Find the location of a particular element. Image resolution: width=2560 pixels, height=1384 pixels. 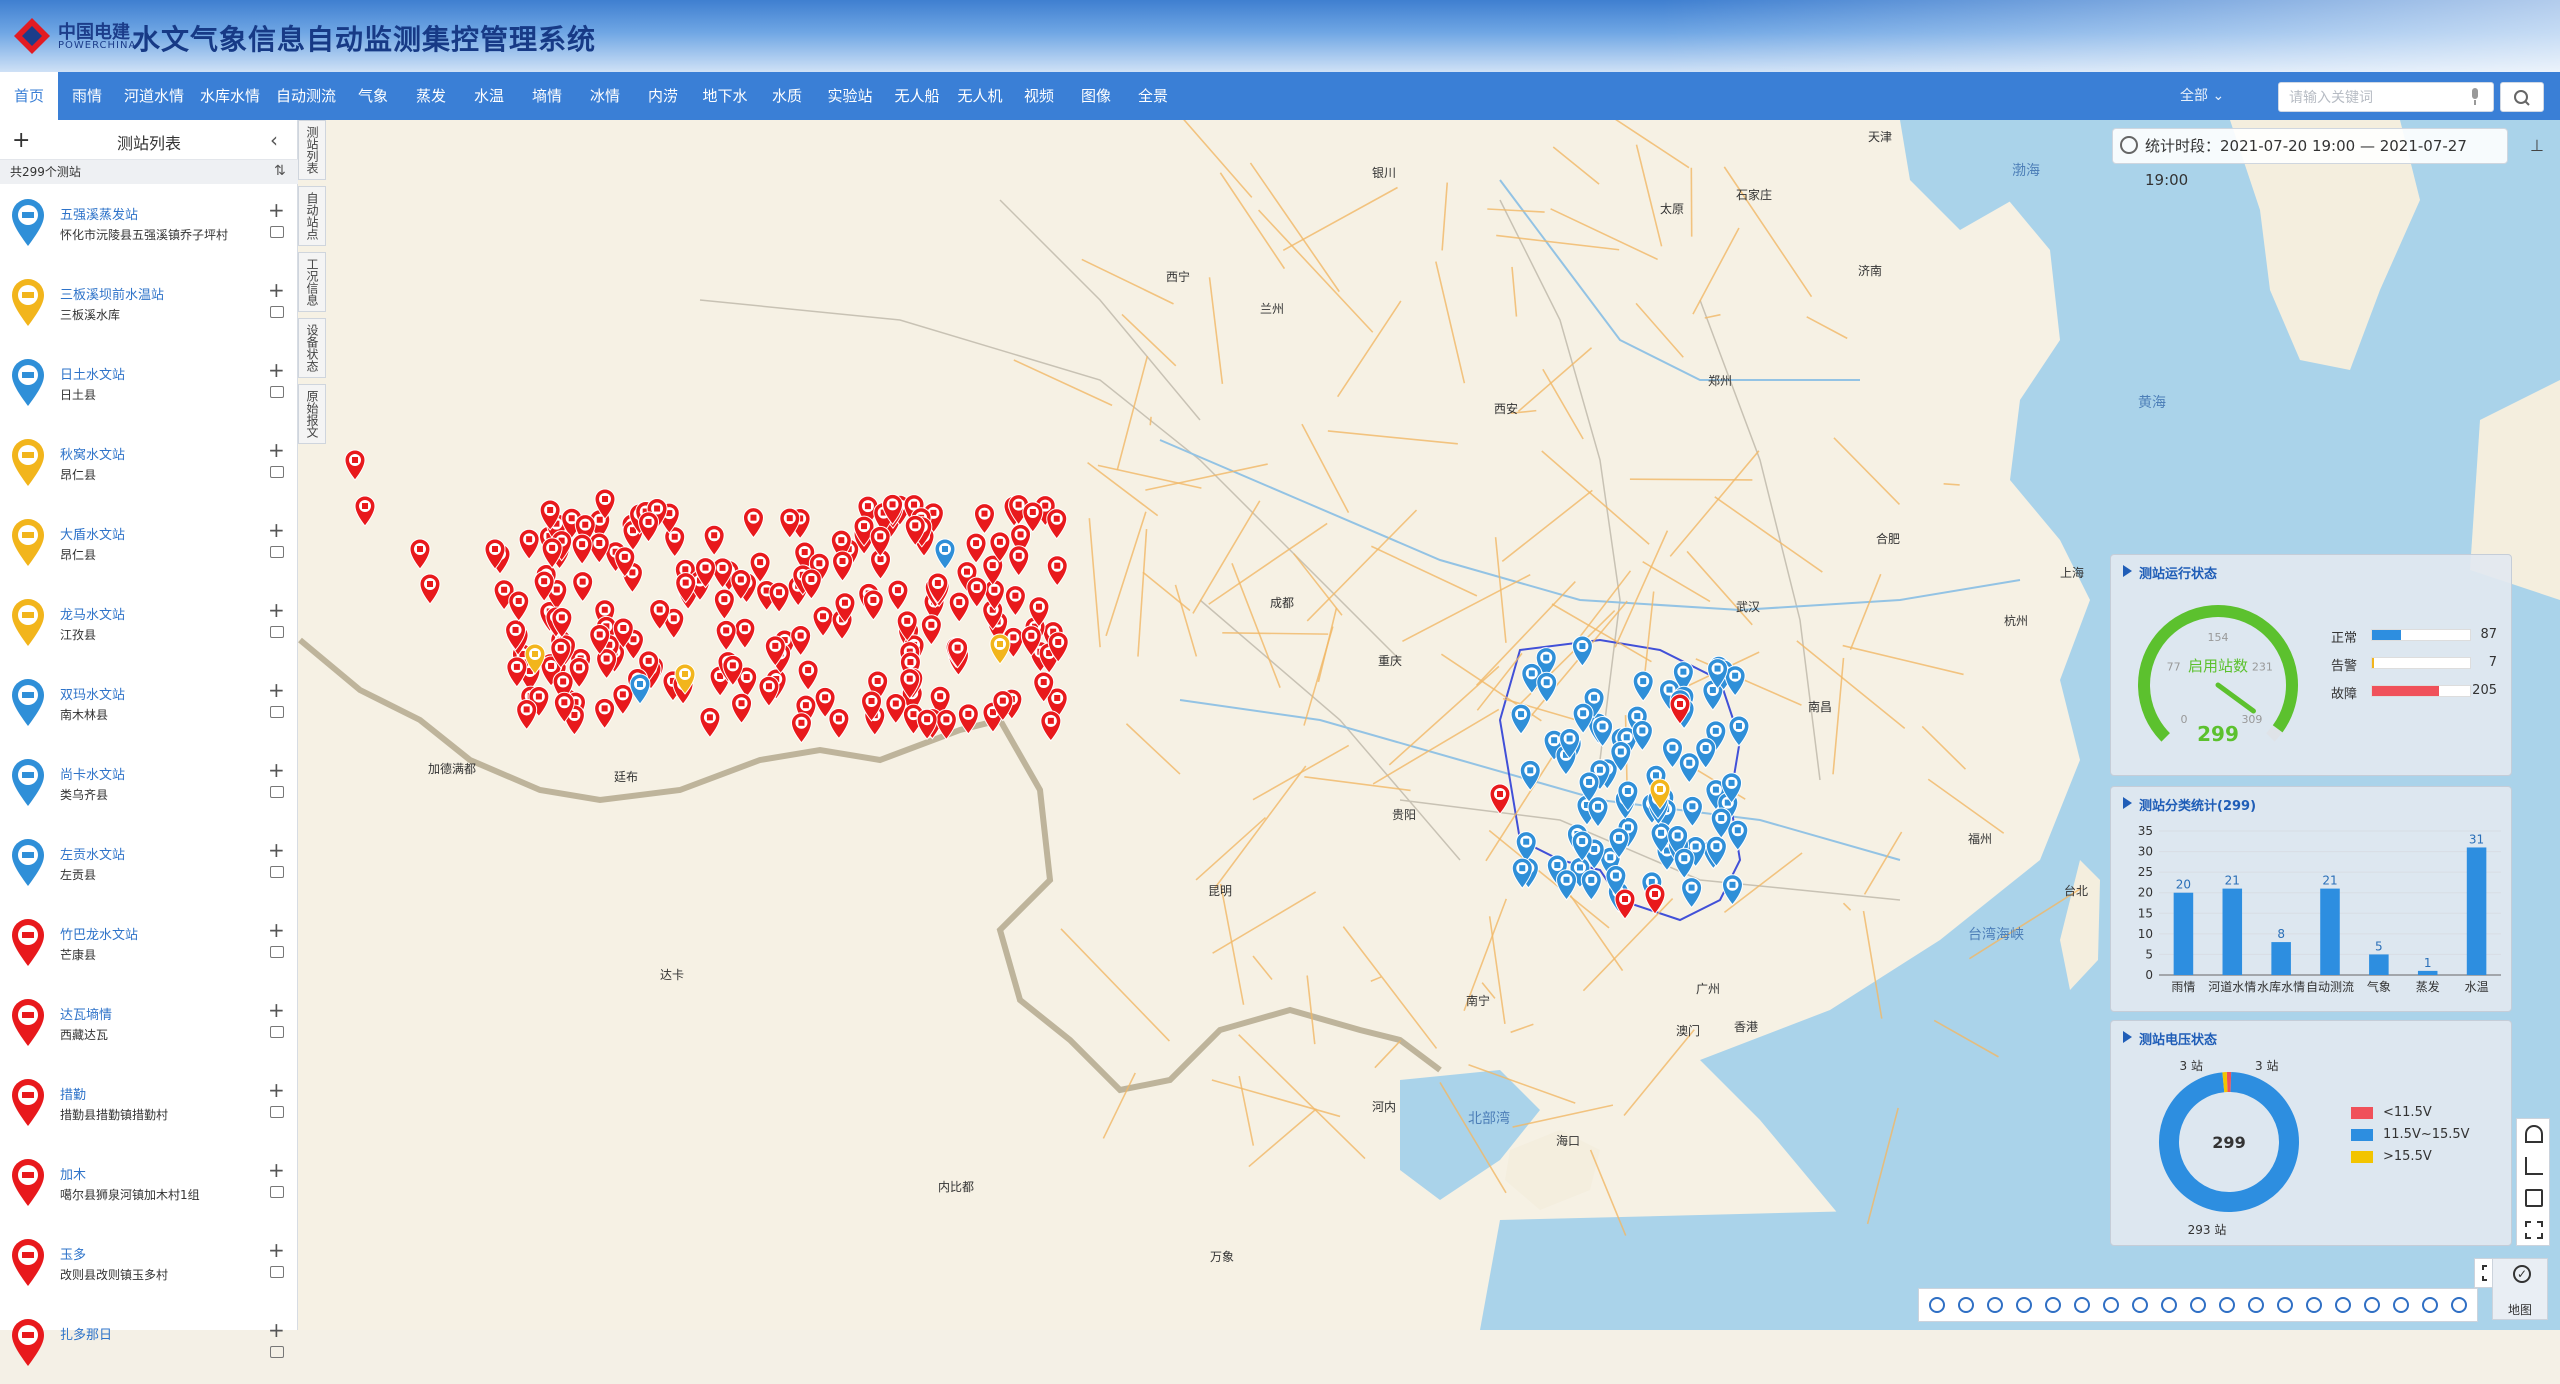

nav-item: 无人机 is located at coordinates (980, 96).